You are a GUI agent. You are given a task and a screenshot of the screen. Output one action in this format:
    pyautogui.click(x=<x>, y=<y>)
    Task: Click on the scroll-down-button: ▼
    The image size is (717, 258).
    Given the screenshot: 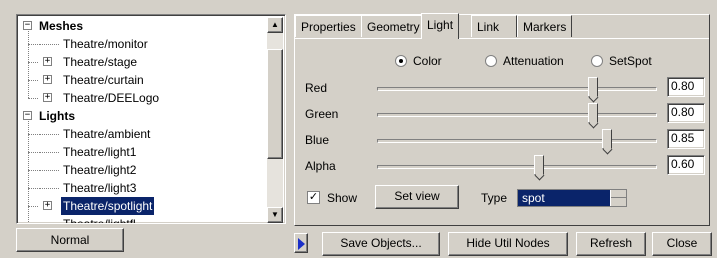 What is the action you would take?
    pyautogui.click(x=275, y=215)
    